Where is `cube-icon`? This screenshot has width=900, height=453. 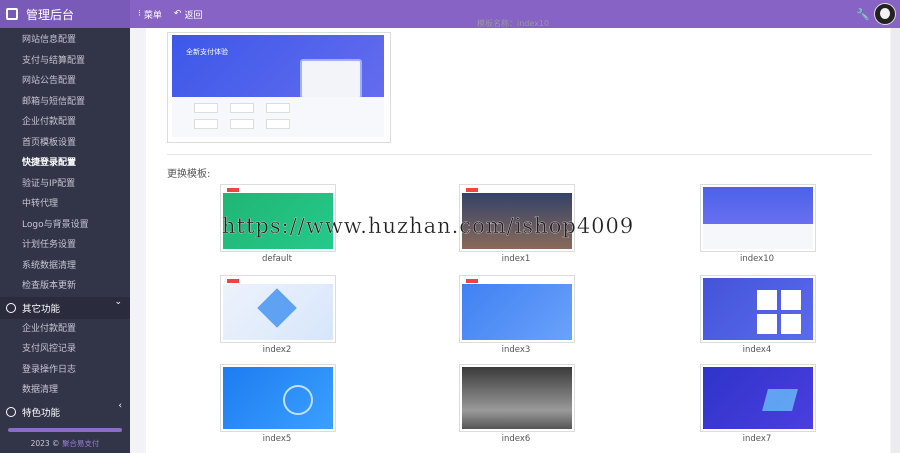
cube-icon is located at coordinates (12, 14).